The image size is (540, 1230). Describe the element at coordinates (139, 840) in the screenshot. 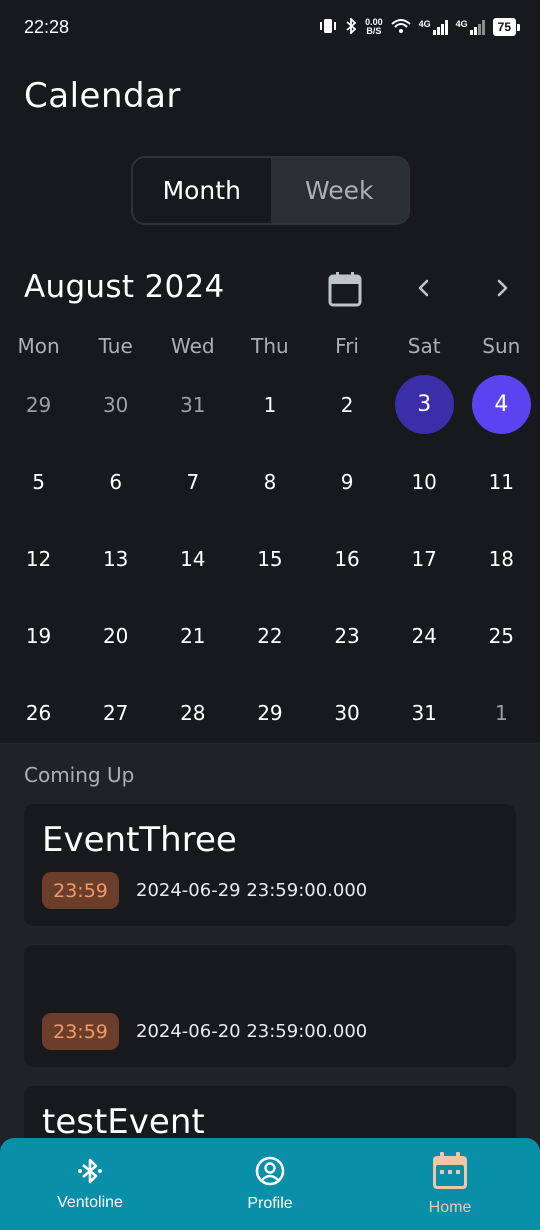

I see `event-title: EventThree` at that location.